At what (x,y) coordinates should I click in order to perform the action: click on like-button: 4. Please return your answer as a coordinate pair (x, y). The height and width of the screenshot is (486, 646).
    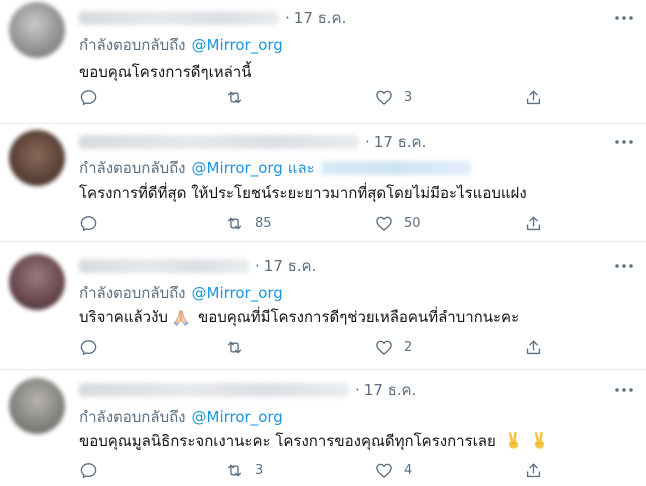
    Looking at the image, I should click on (393, 470).